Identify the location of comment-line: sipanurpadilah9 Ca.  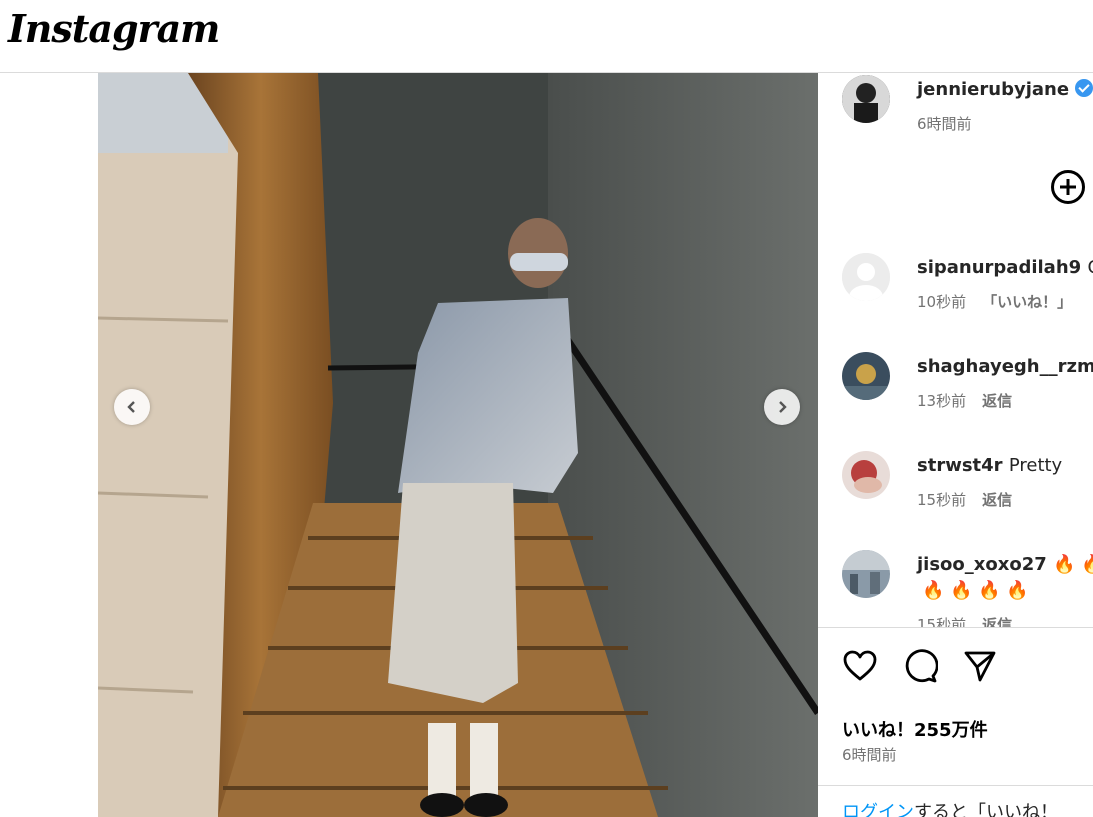
(1005, 267).